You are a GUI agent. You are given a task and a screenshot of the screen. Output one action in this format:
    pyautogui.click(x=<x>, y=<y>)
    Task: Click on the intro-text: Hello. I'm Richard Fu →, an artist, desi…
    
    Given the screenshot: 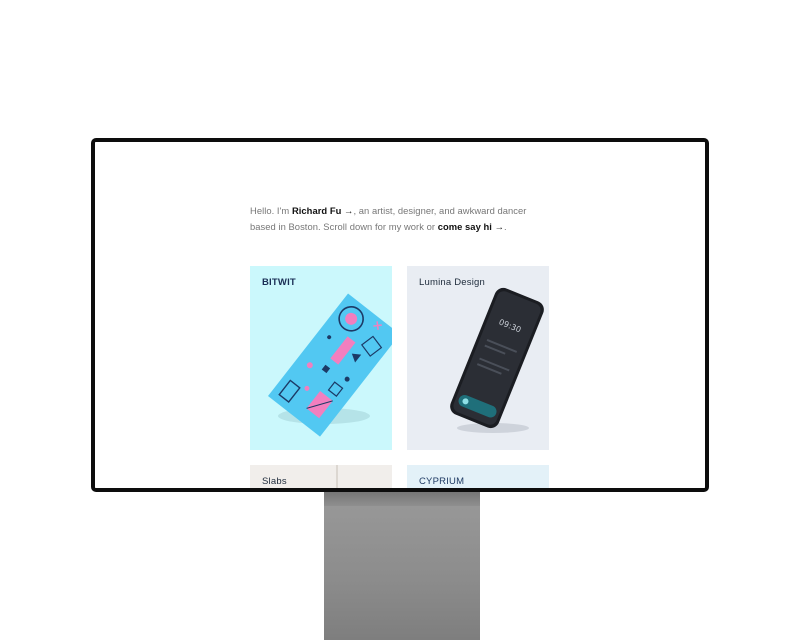 What is the action you would take?
    pyautogui.click(x=395, y=218)
    